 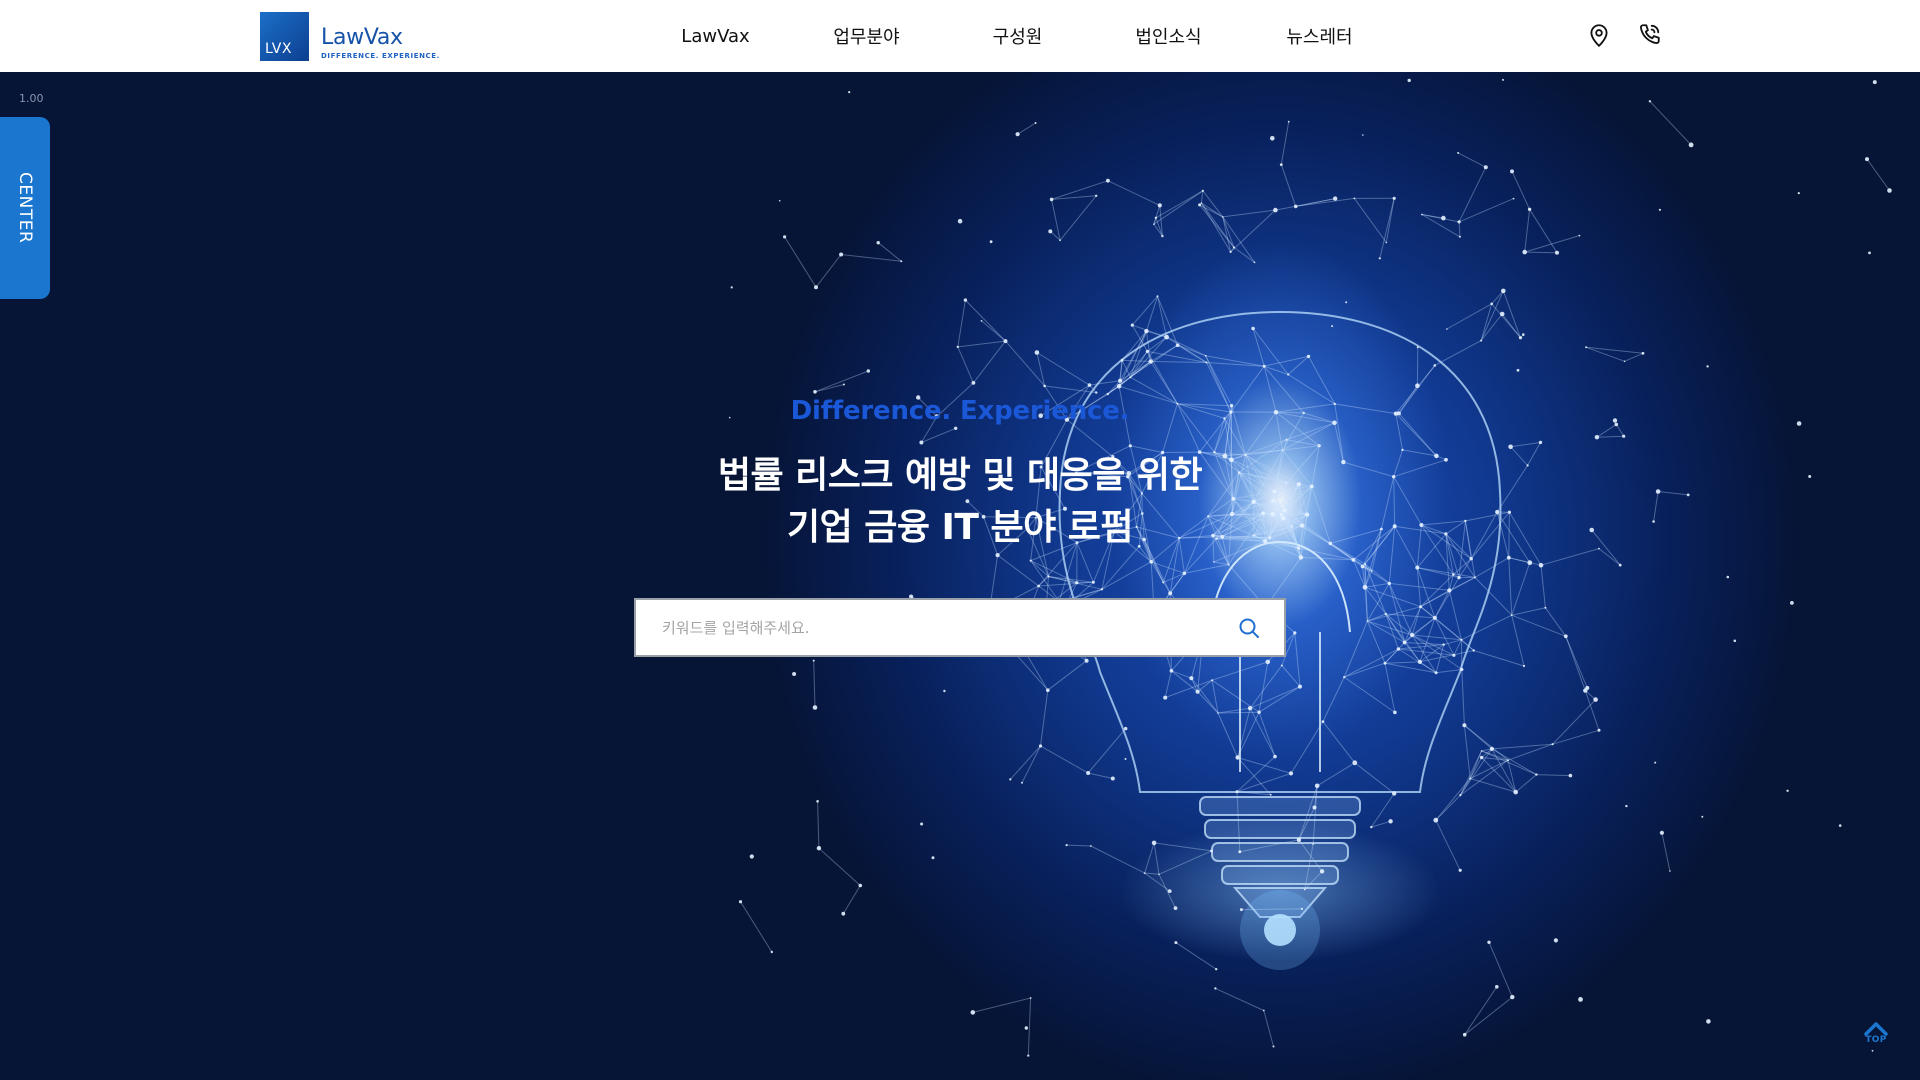 What do you see at coordinates (380, 55) in the screenshot?
I see `logo-tagline: DIFFERENCE. EXPERIENCE.` at bounding box center [380, 55].